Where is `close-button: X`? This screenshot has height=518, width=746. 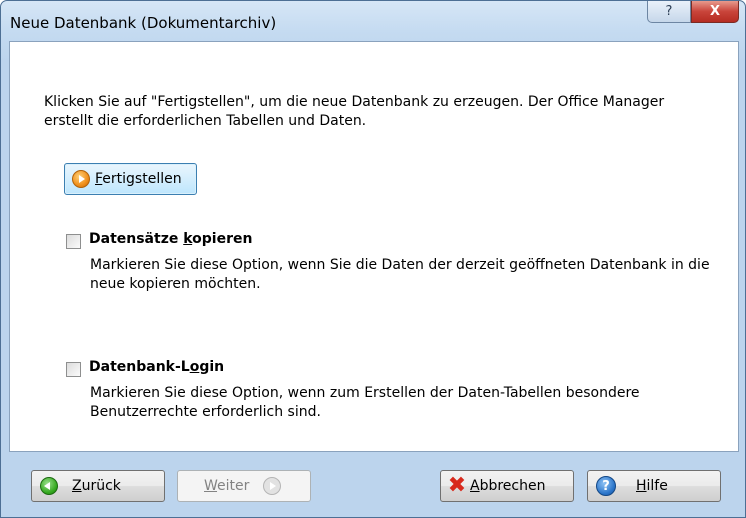 close-button: X is located at coordinates (715, 12).